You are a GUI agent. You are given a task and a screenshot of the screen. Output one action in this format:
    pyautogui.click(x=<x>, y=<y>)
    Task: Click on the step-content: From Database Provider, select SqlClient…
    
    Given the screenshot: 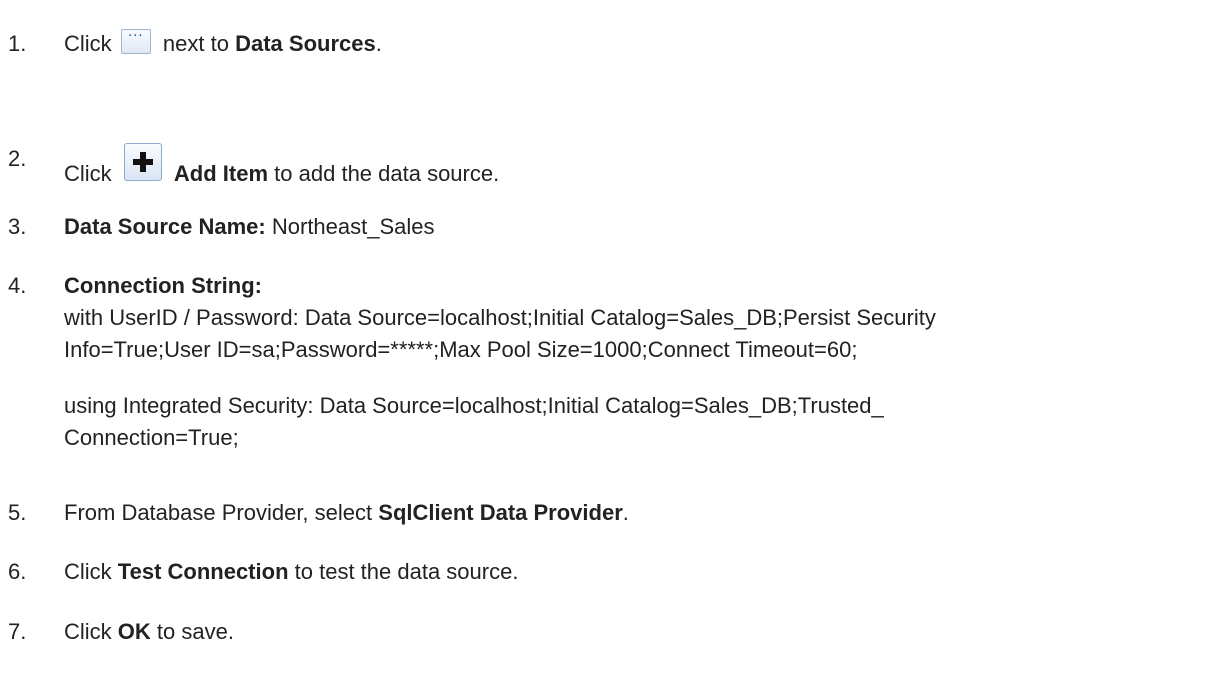 What is the action you would take?
    pyautogui.click(x=346, y=513)
    